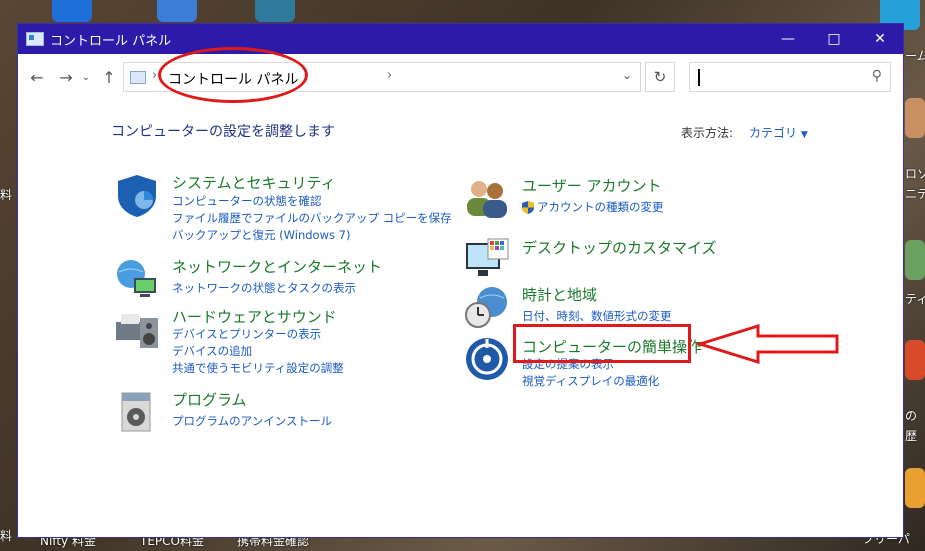 The width and height of the screenshot is (925, 551). I want to click on uac-shield-icon, so click(528, 207).